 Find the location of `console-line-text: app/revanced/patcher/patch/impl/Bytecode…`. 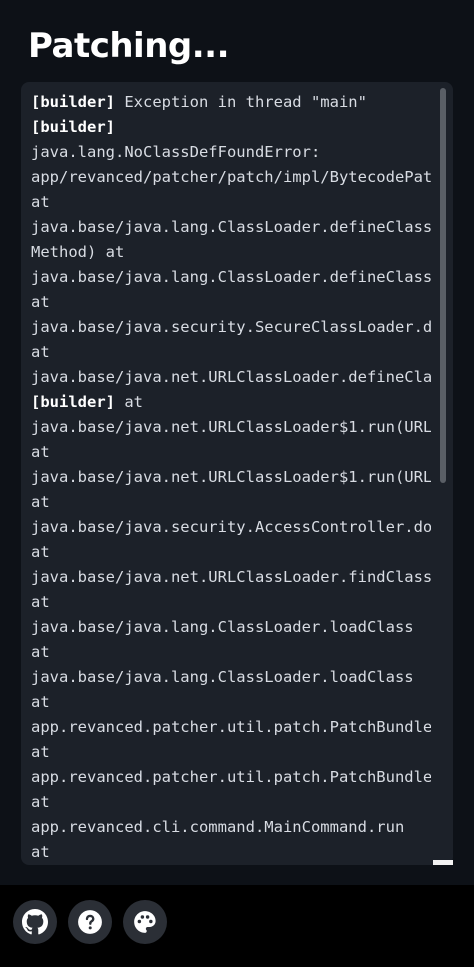

console-line-text: app/revanced/patcher/patch/impl/Bytecode… is located at coordinates (231, 177).